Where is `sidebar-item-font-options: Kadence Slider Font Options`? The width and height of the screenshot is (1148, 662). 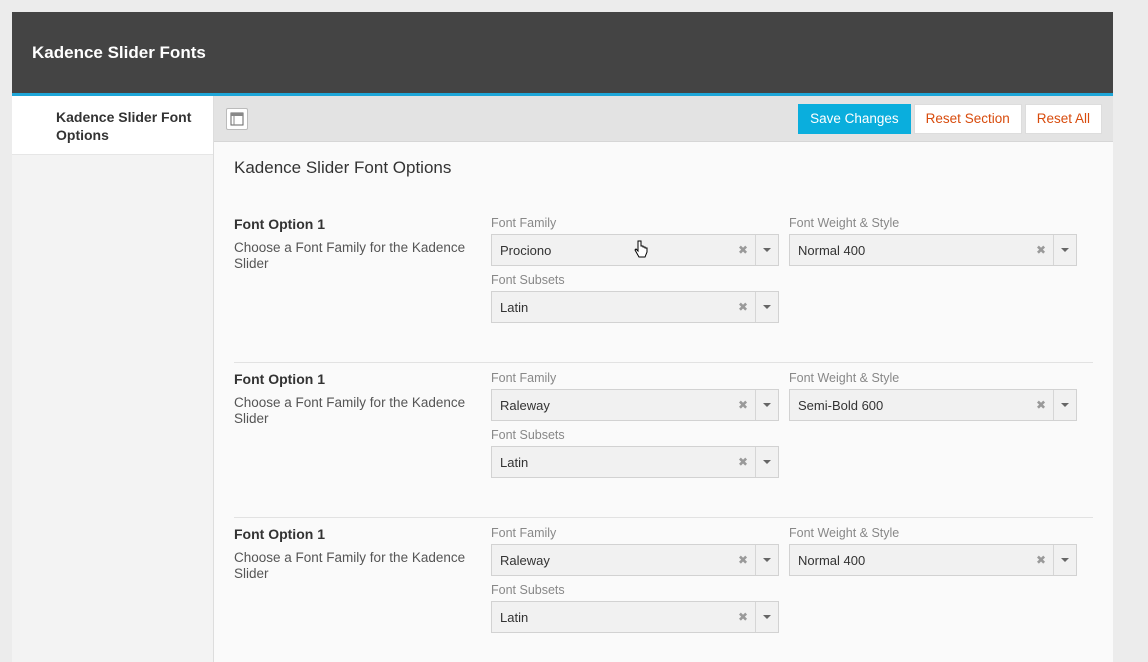
sidebar-item-font-options: Kadence Slider Font Options is located at coordinates (112, 125).